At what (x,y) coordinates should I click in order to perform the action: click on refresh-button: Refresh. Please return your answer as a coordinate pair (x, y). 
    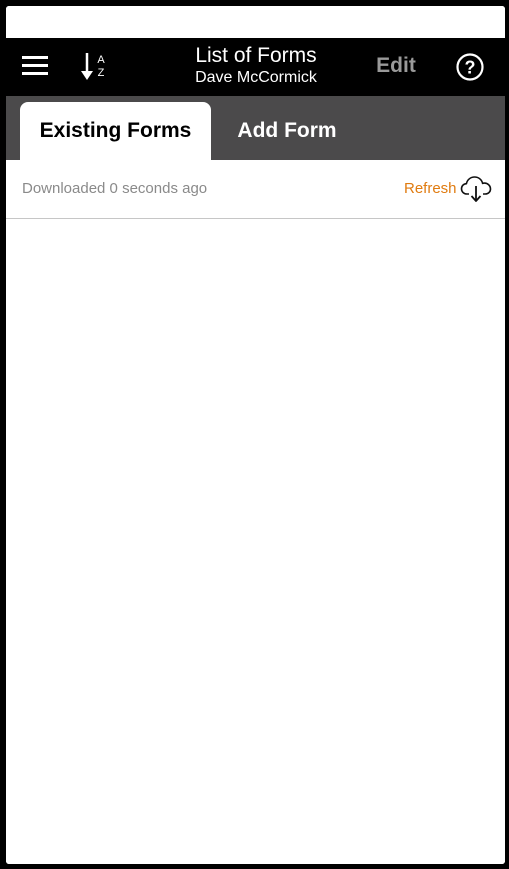
    Looking at the image, I should click on (430, 188).